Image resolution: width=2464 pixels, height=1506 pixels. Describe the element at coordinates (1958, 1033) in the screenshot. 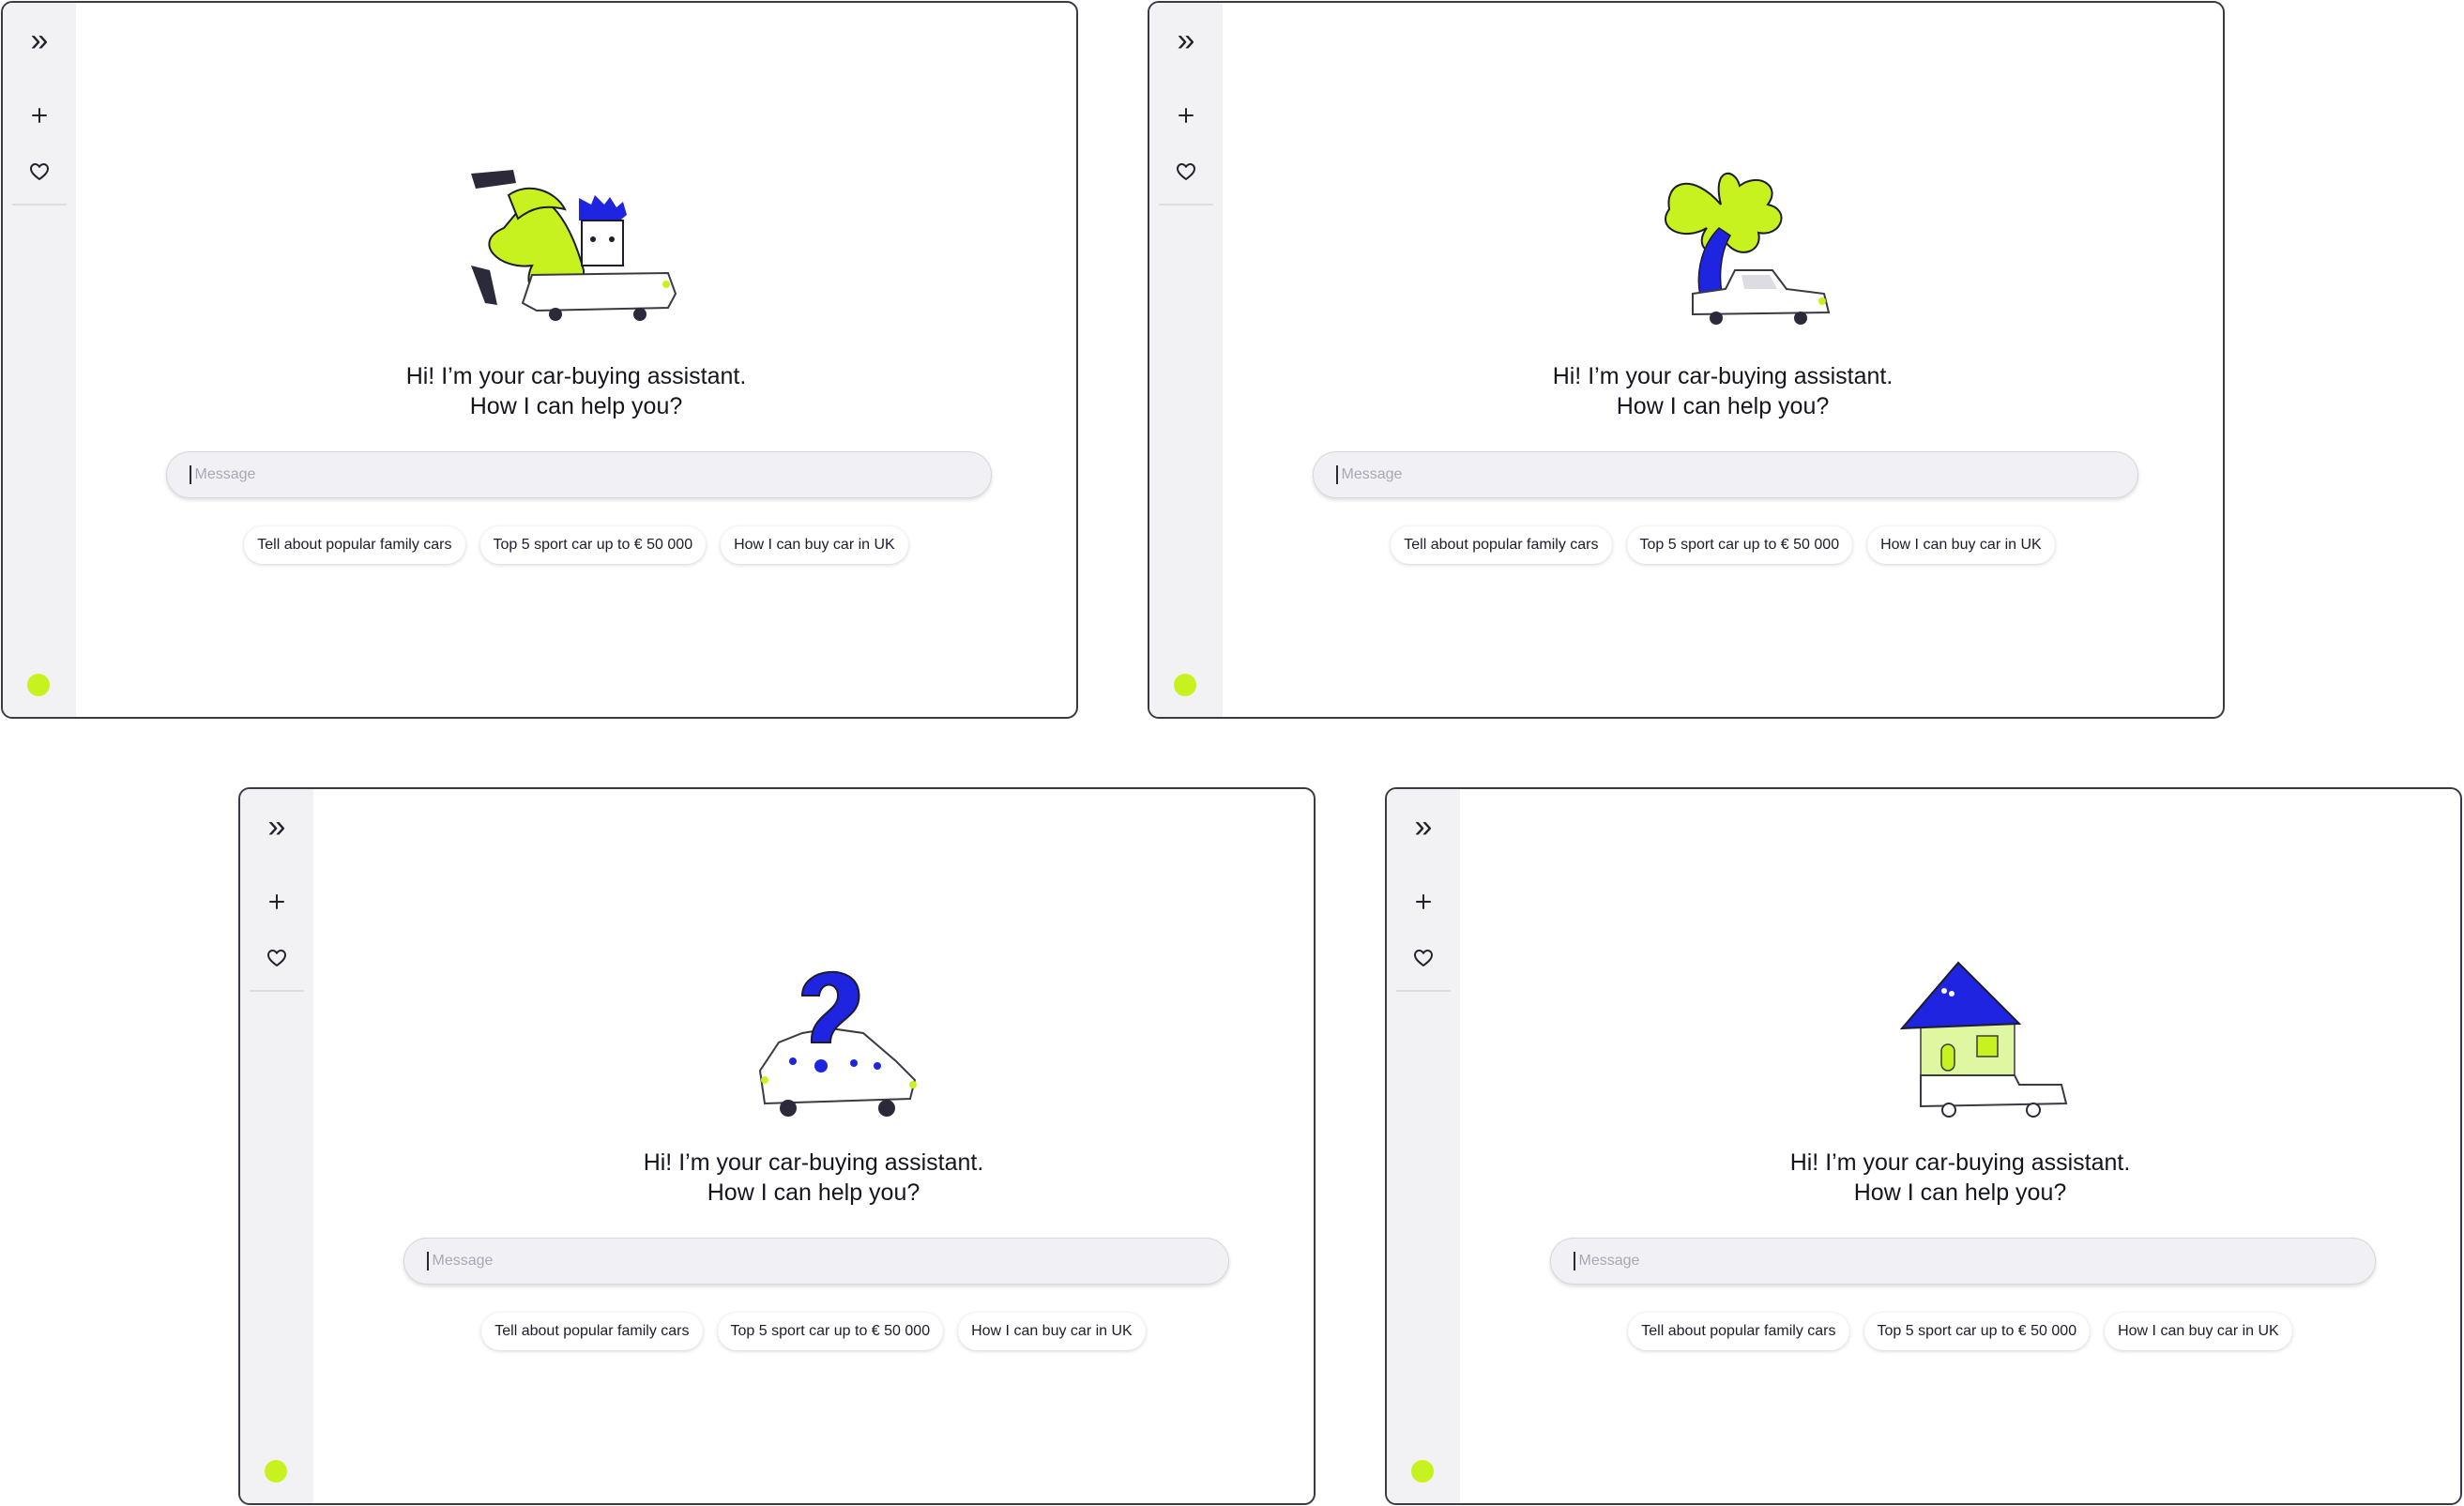

I see `car-house-illustration` at that location.